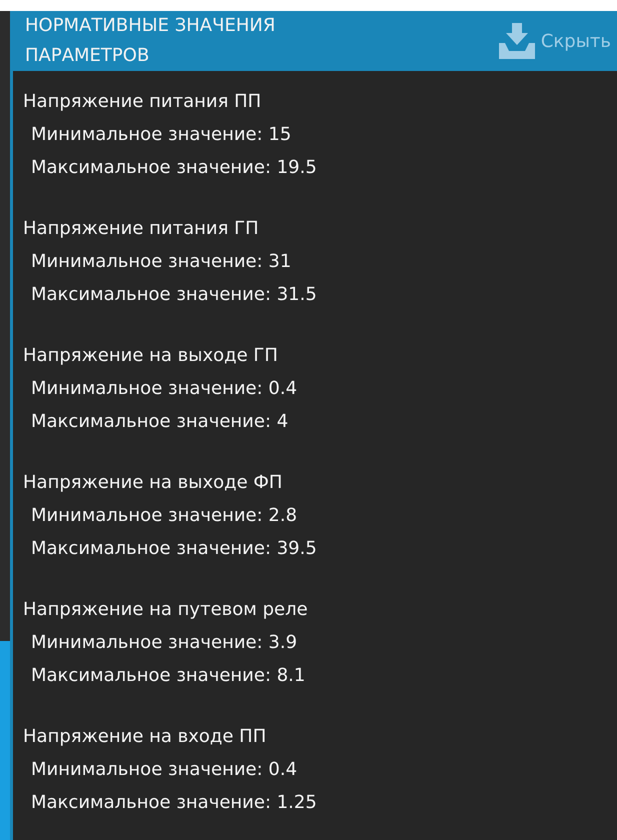 The height and width of the screenshot is (840, 617). I want to click on hide-button: Скрыть, so click(553, 41).